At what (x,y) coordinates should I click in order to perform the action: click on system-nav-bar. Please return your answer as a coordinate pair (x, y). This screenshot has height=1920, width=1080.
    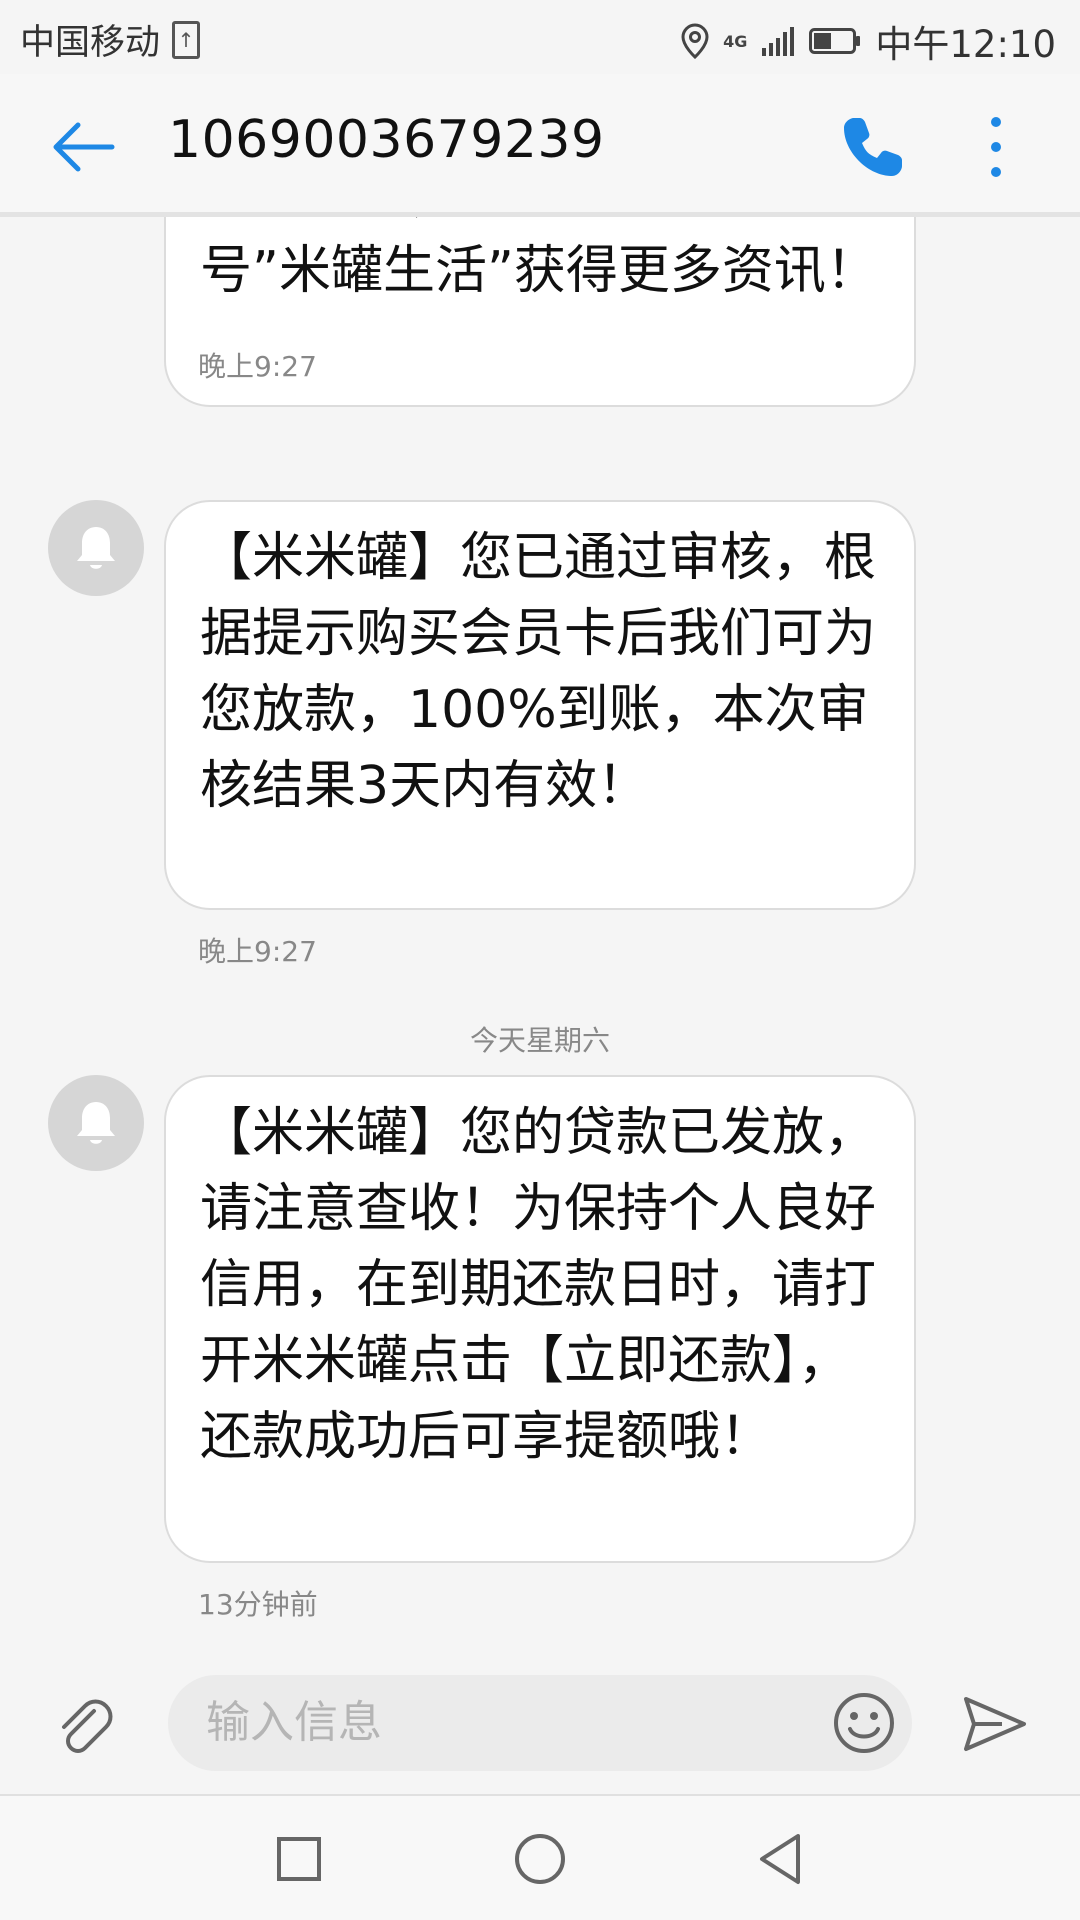
    Looking at the image, I should click on (540, 1857).